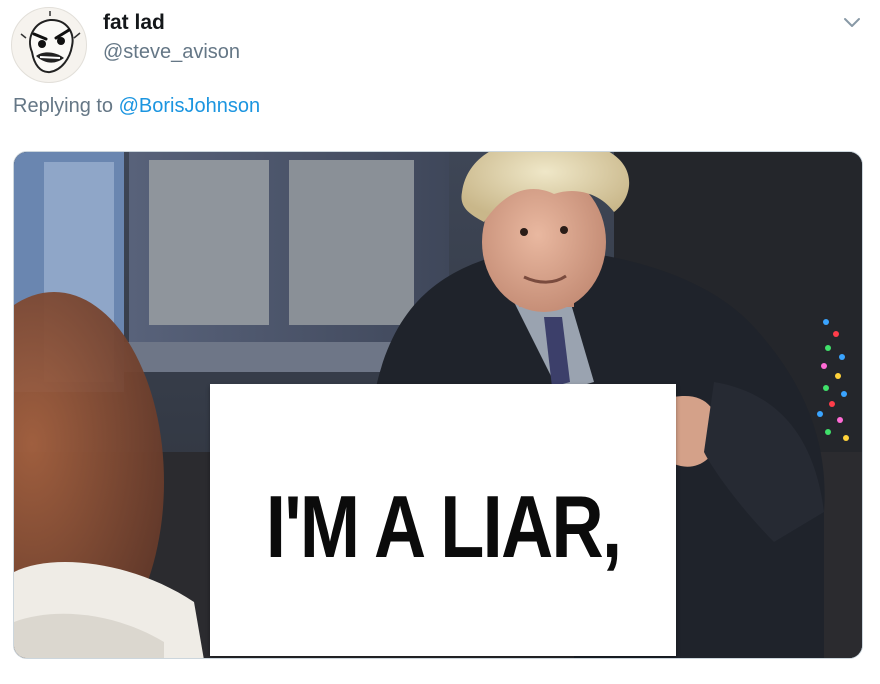  I want to click on user-handle: @steve_avison, so click(171, 52).